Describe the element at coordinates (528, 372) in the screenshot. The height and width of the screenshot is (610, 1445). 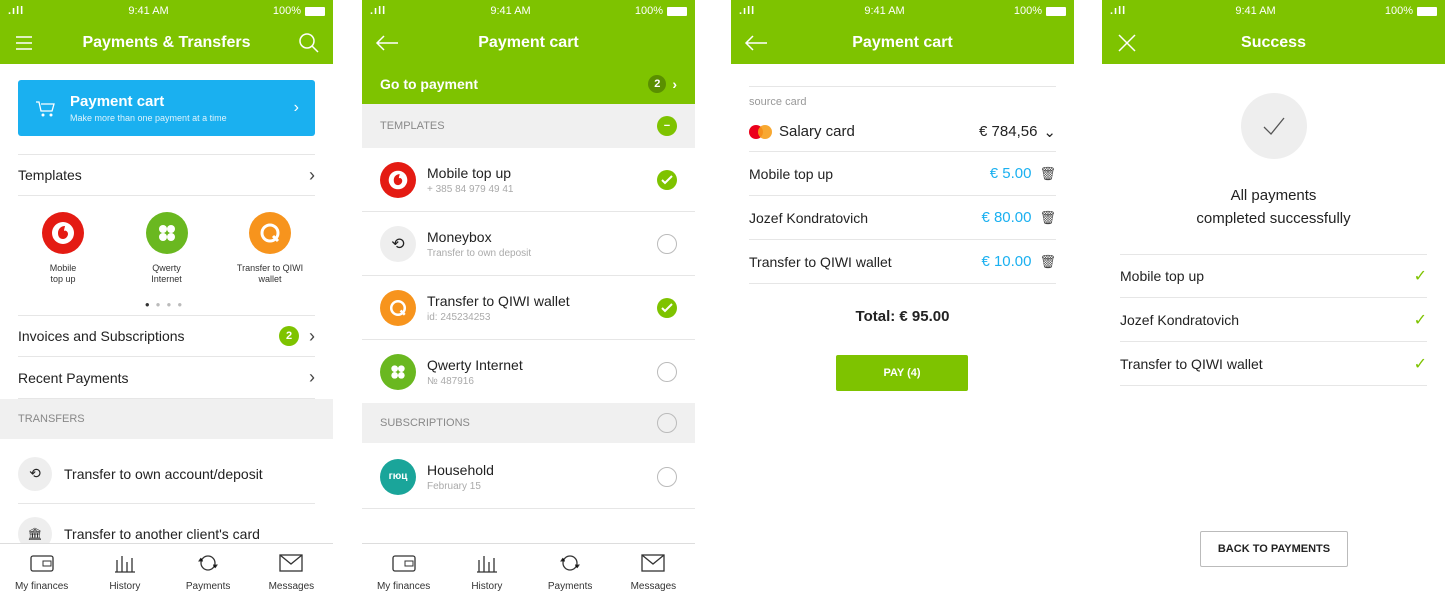
I see `cart-item: Qwerty Internet № 487916` at that location.